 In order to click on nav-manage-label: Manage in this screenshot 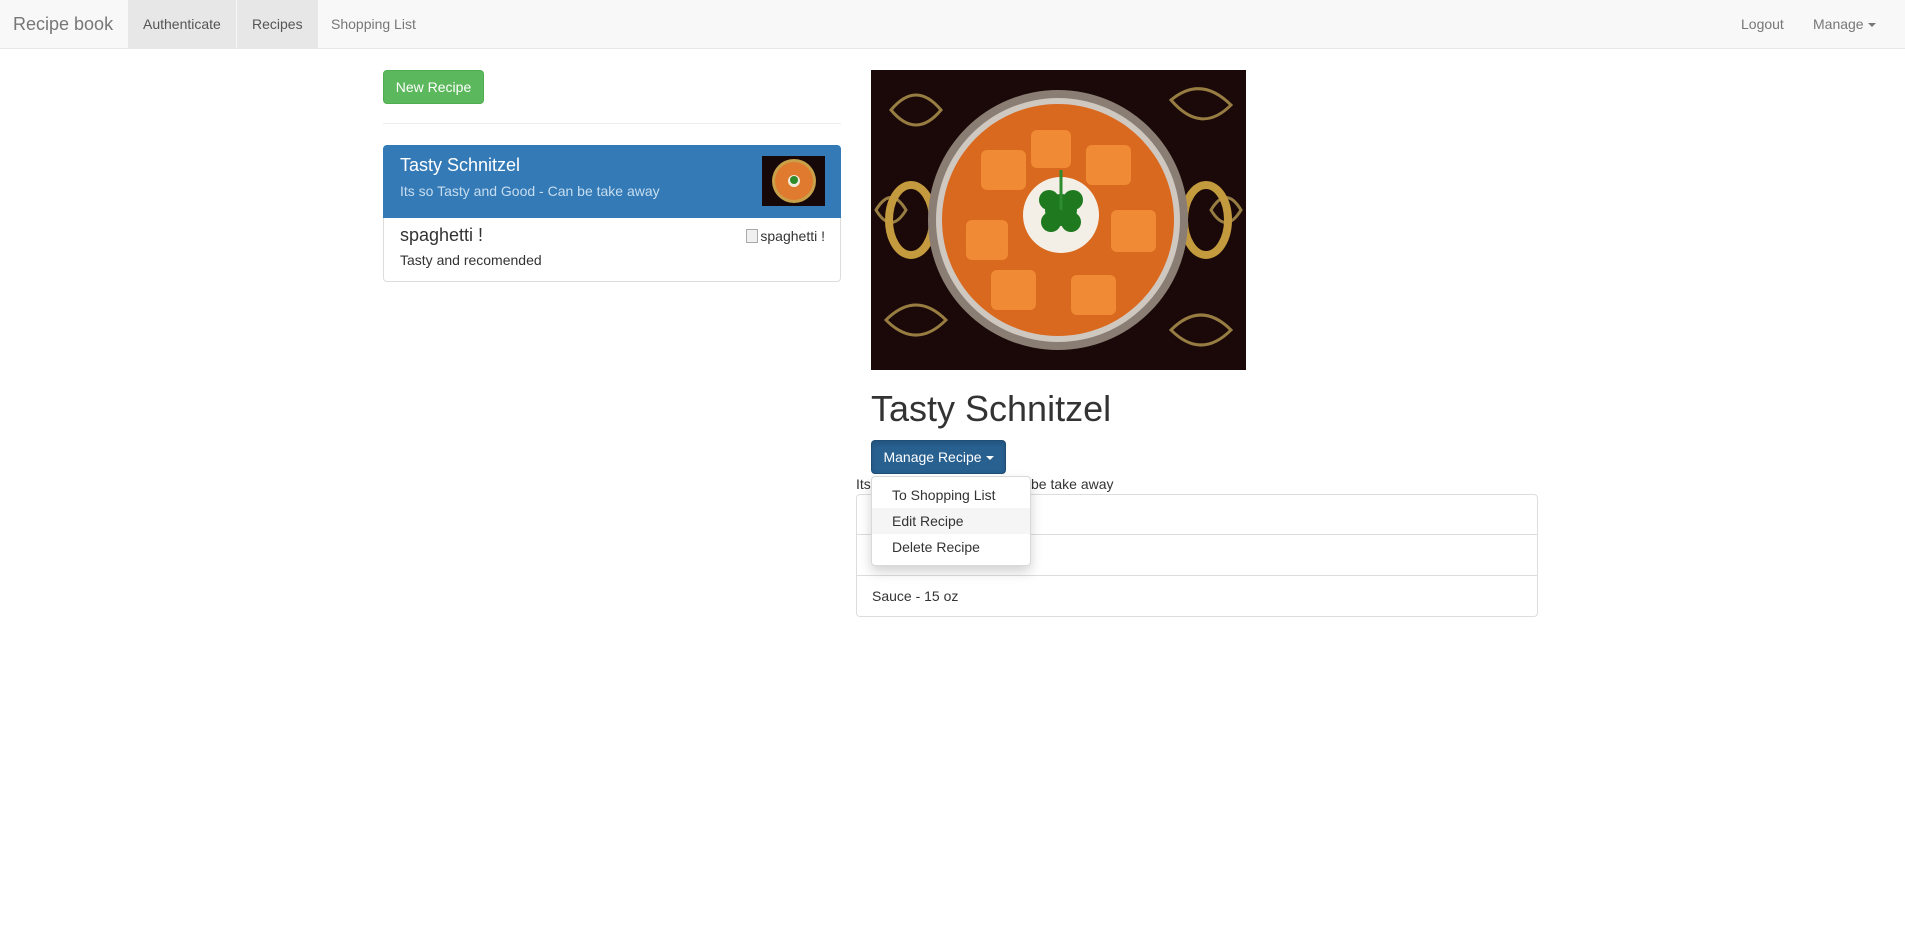, I will do `click(1838, 24)`.